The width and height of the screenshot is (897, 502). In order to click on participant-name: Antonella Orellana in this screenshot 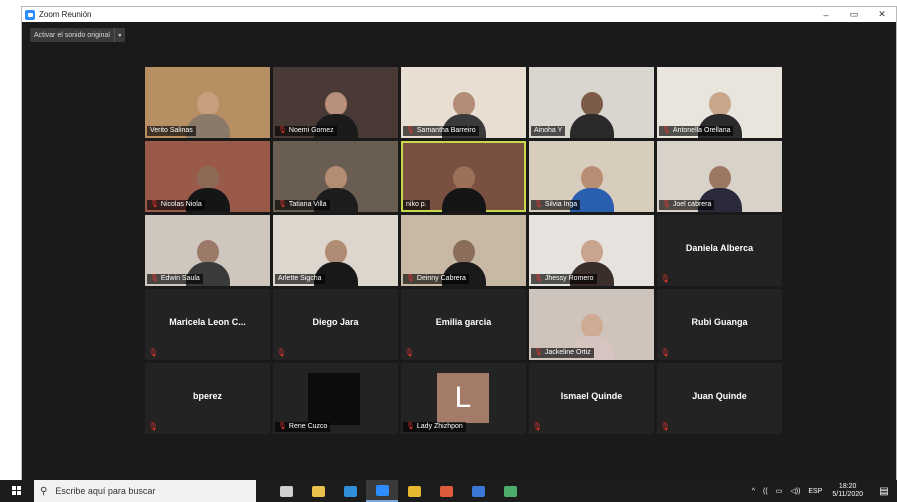, I will do `click(701, 130)`.